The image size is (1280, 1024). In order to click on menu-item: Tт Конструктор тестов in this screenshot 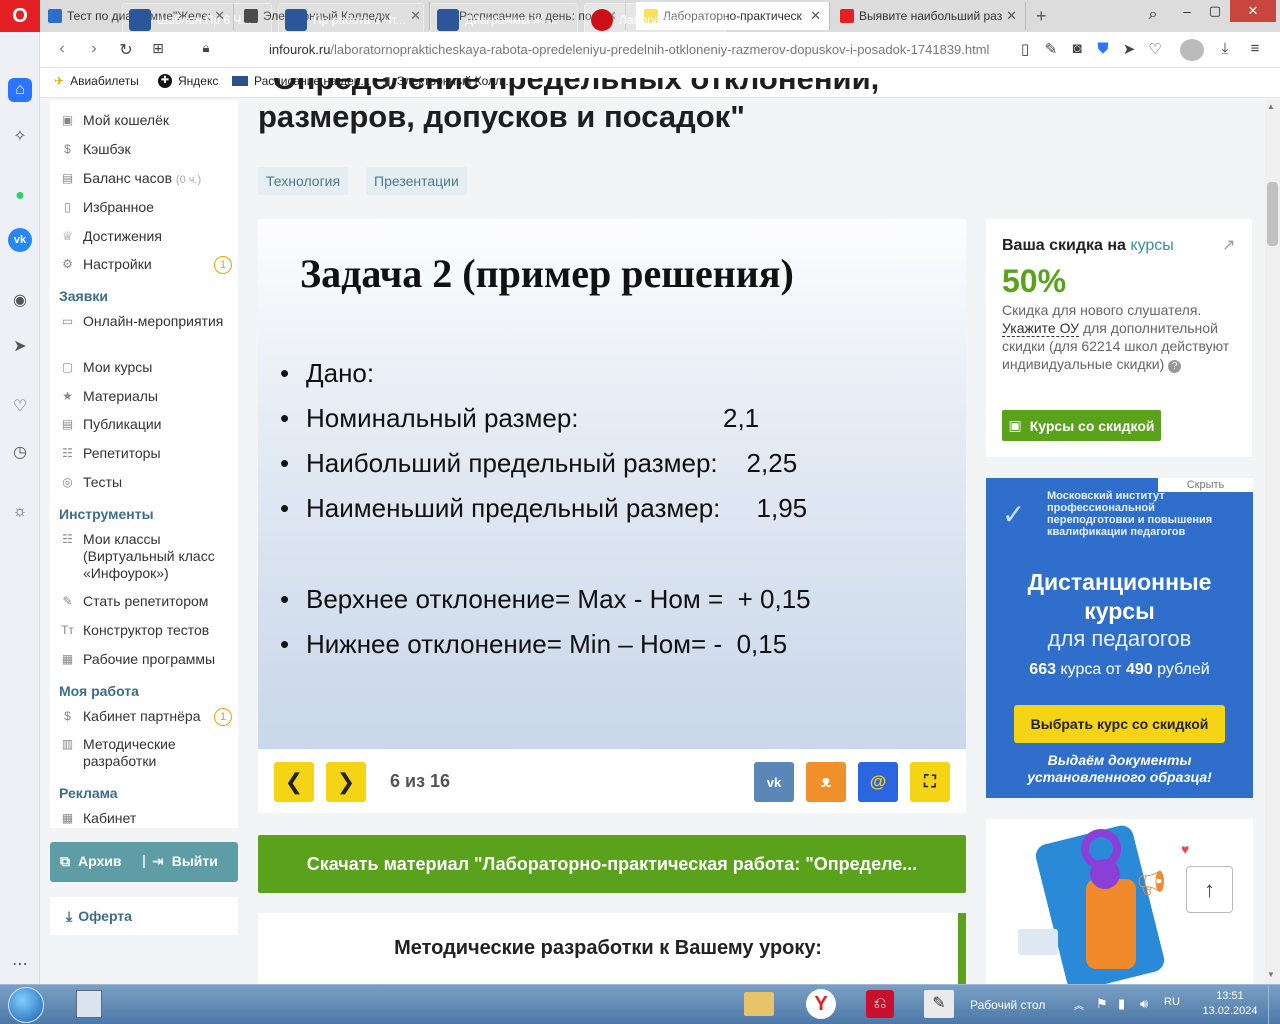, I will do `click(146, 630)`.